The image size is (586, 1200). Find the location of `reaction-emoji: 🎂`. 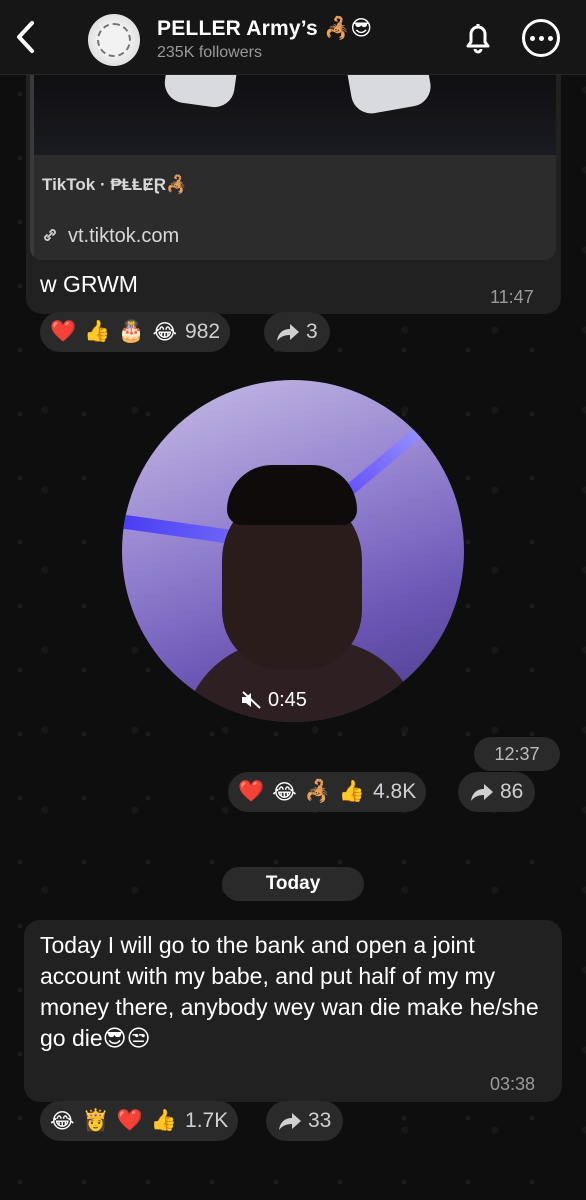

reaction-emoji: 🎂 is located at coordinates (131, 331).